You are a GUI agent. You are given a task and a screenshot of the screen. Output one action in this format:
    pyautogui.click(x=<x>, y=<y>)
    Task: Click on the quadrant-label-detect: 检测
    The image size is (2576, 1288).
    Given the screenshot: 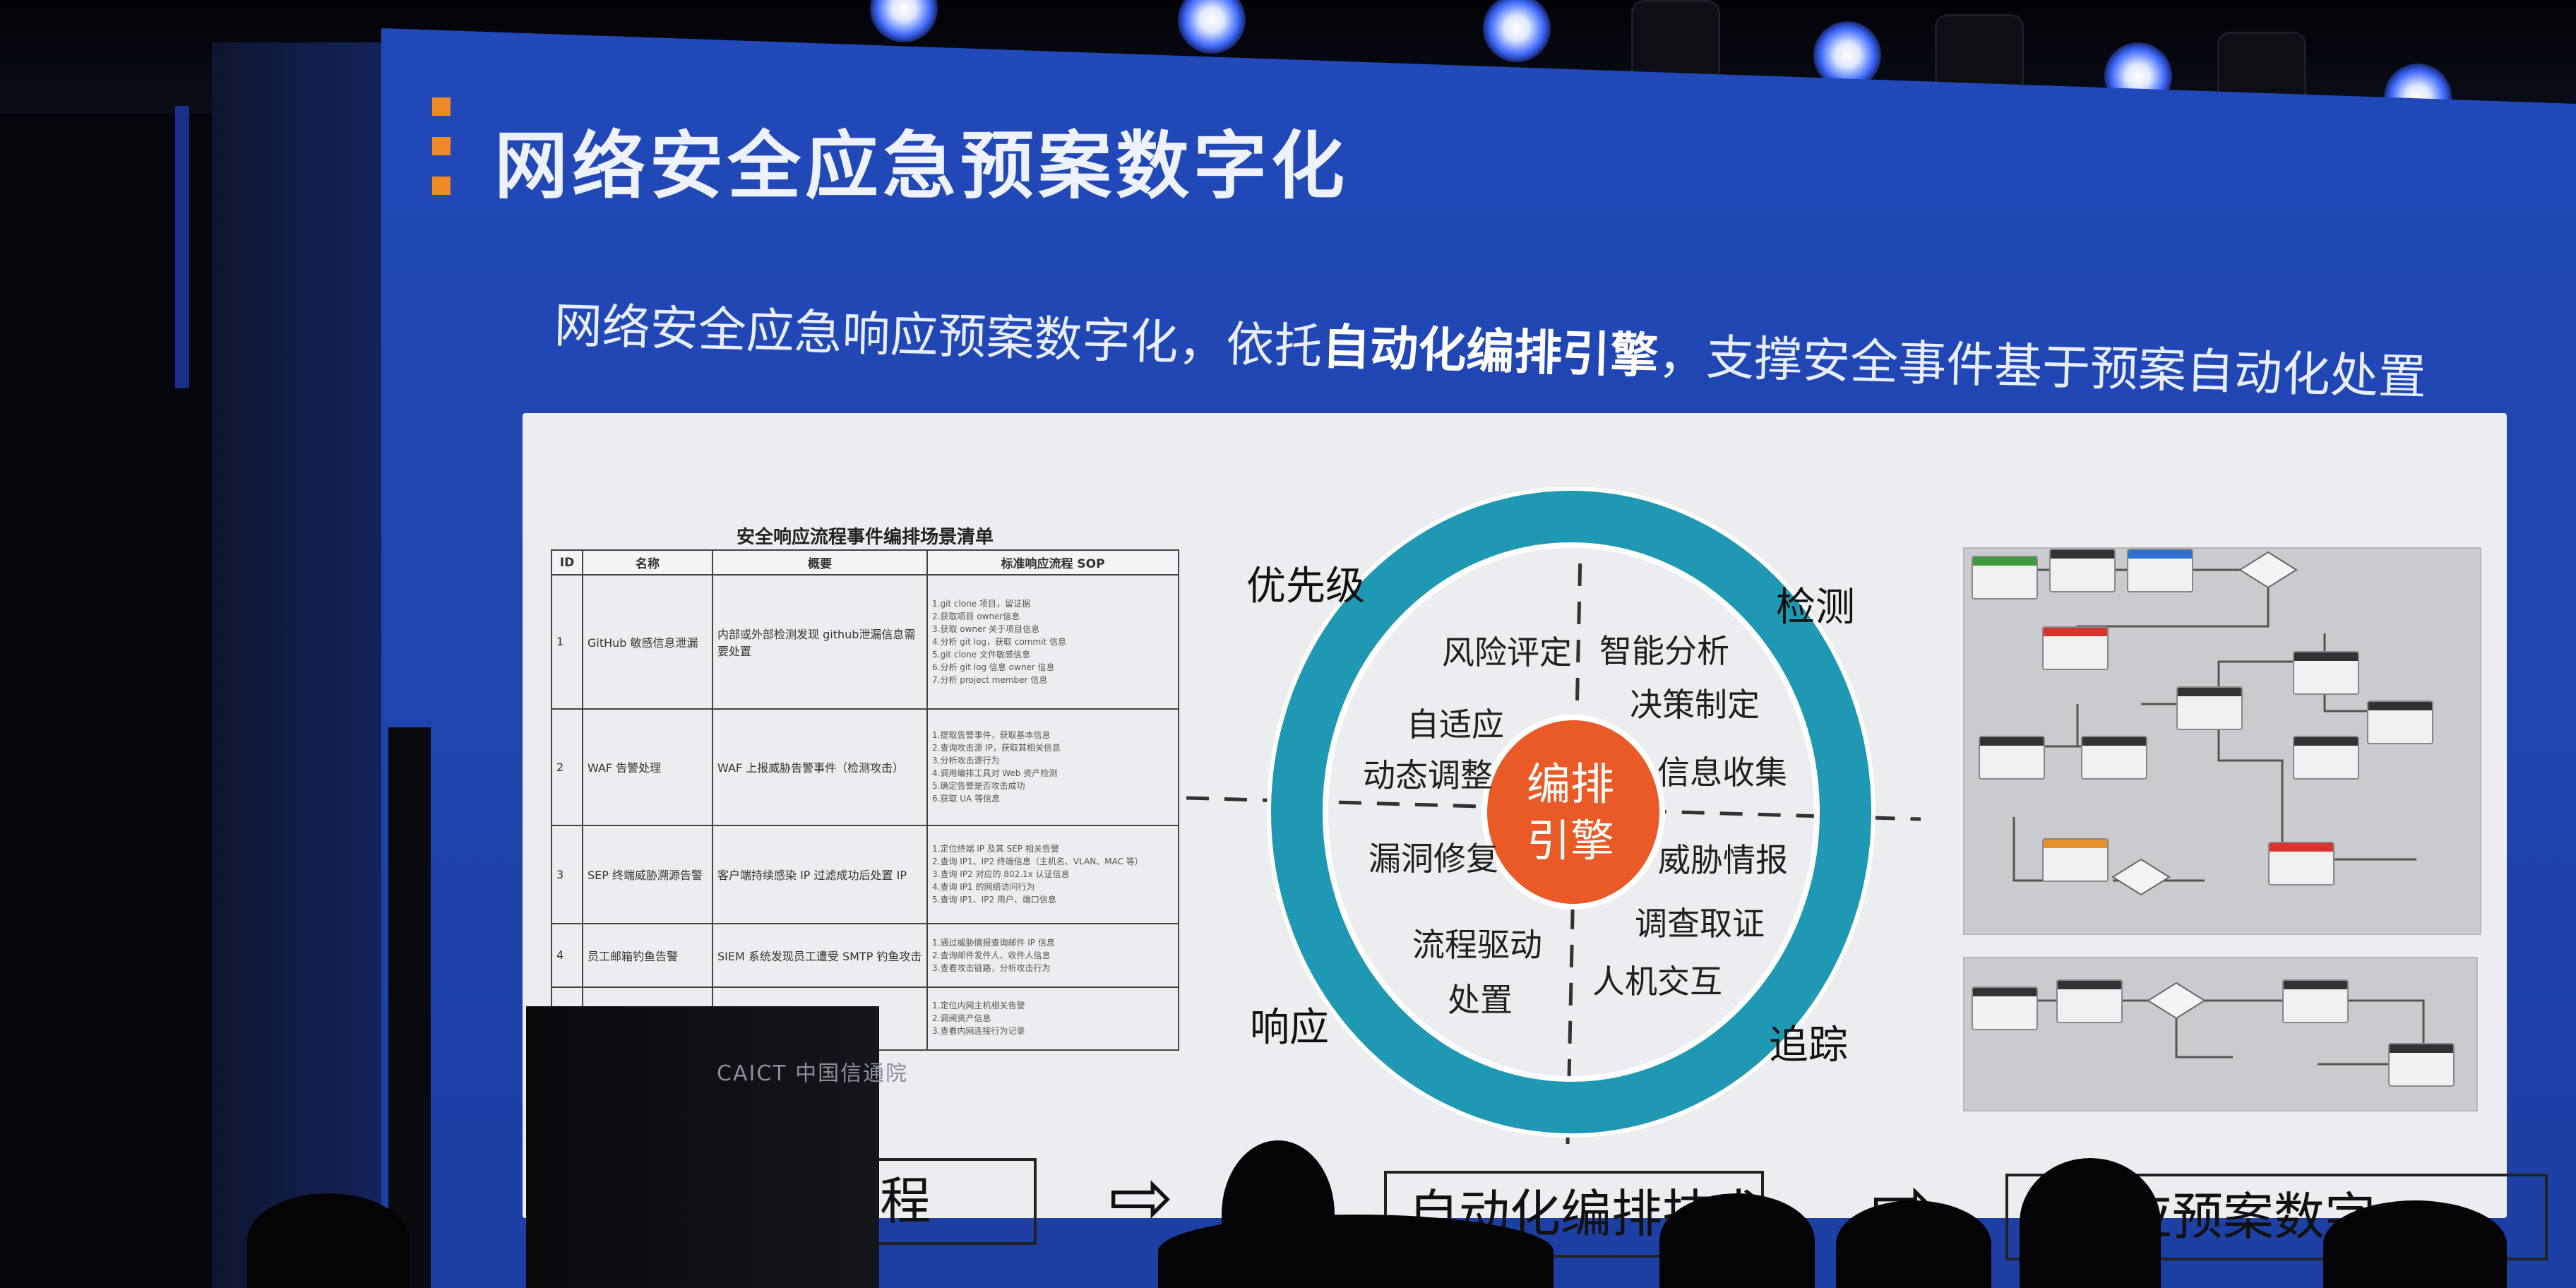 What is the action you would take?
    pyautogui.click(x=1815, y=608)
    